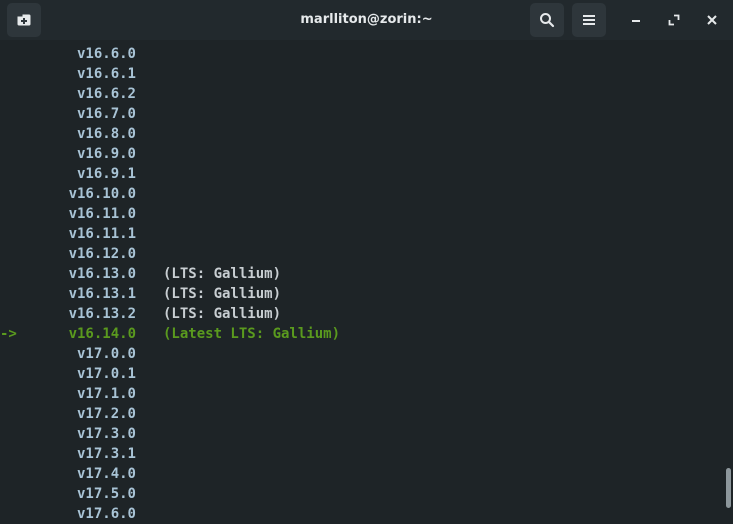 The height and width of the screenshot is (524, 733). What do you see at coordinates (366, 514) in the screenshot?
I see `terminal-line: v17.6.0` at bounding box center [366, 514].